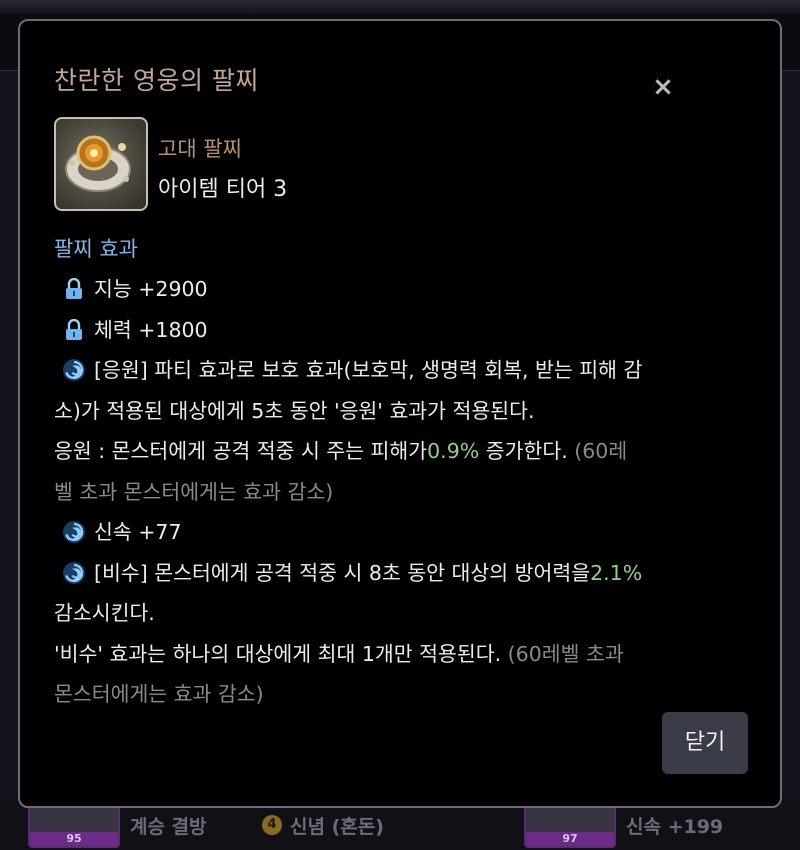  I want to click on effect-text: 응원 : 몬스터에게 공격 적중 시 주는 피해가, so click(241, 451).